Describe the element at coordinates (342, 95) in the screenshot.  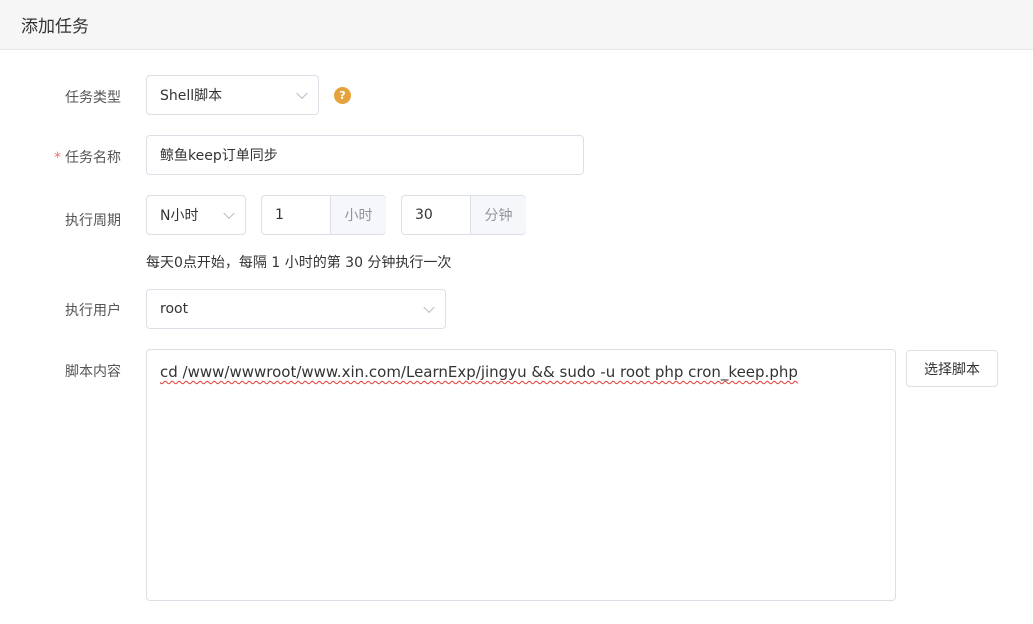
I see `help-icon: ?` at that location.